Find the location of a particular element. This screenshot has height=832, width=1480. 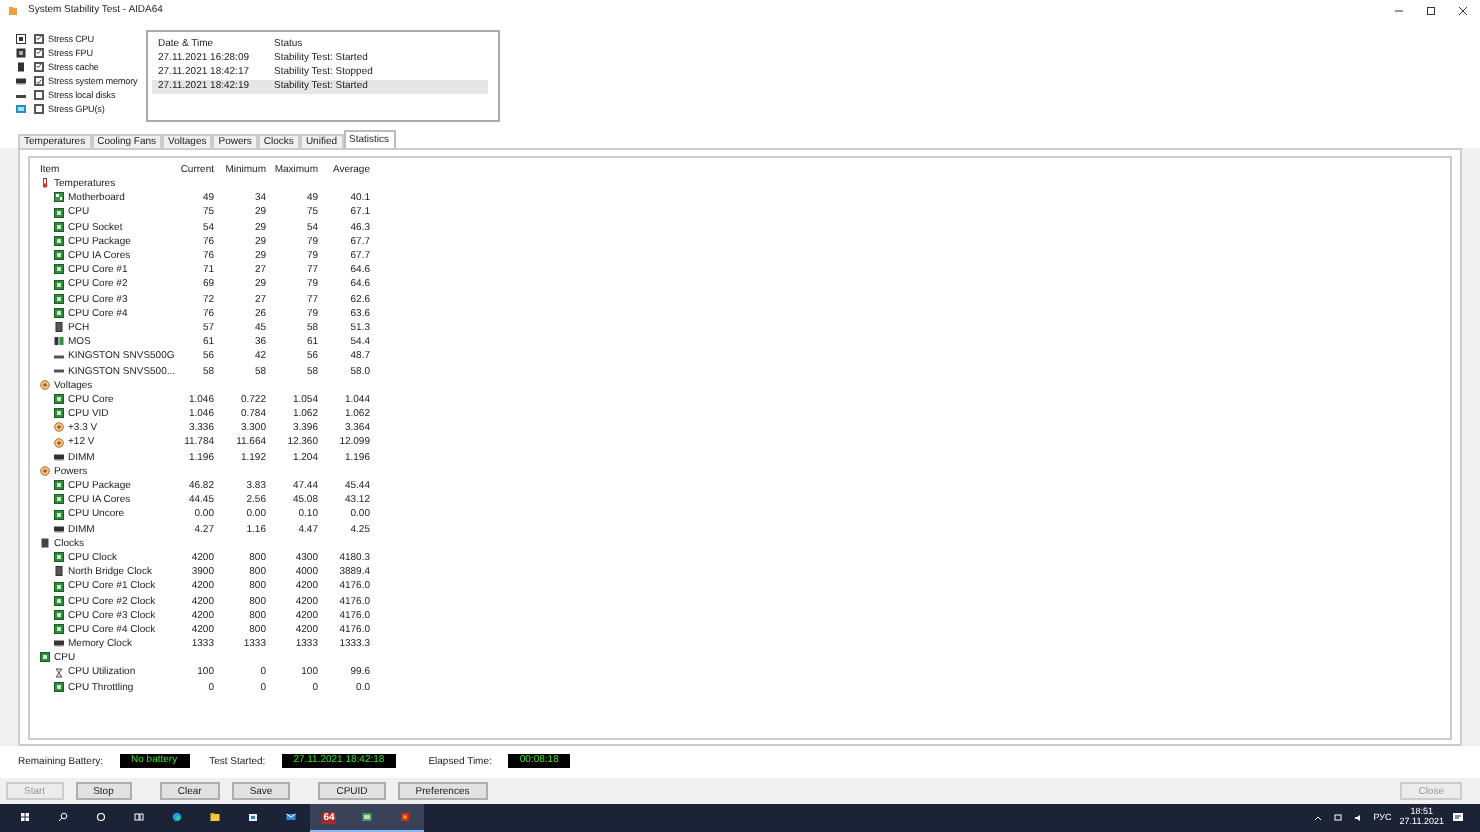

speaker-icon is located at coordinates (1357, 818).